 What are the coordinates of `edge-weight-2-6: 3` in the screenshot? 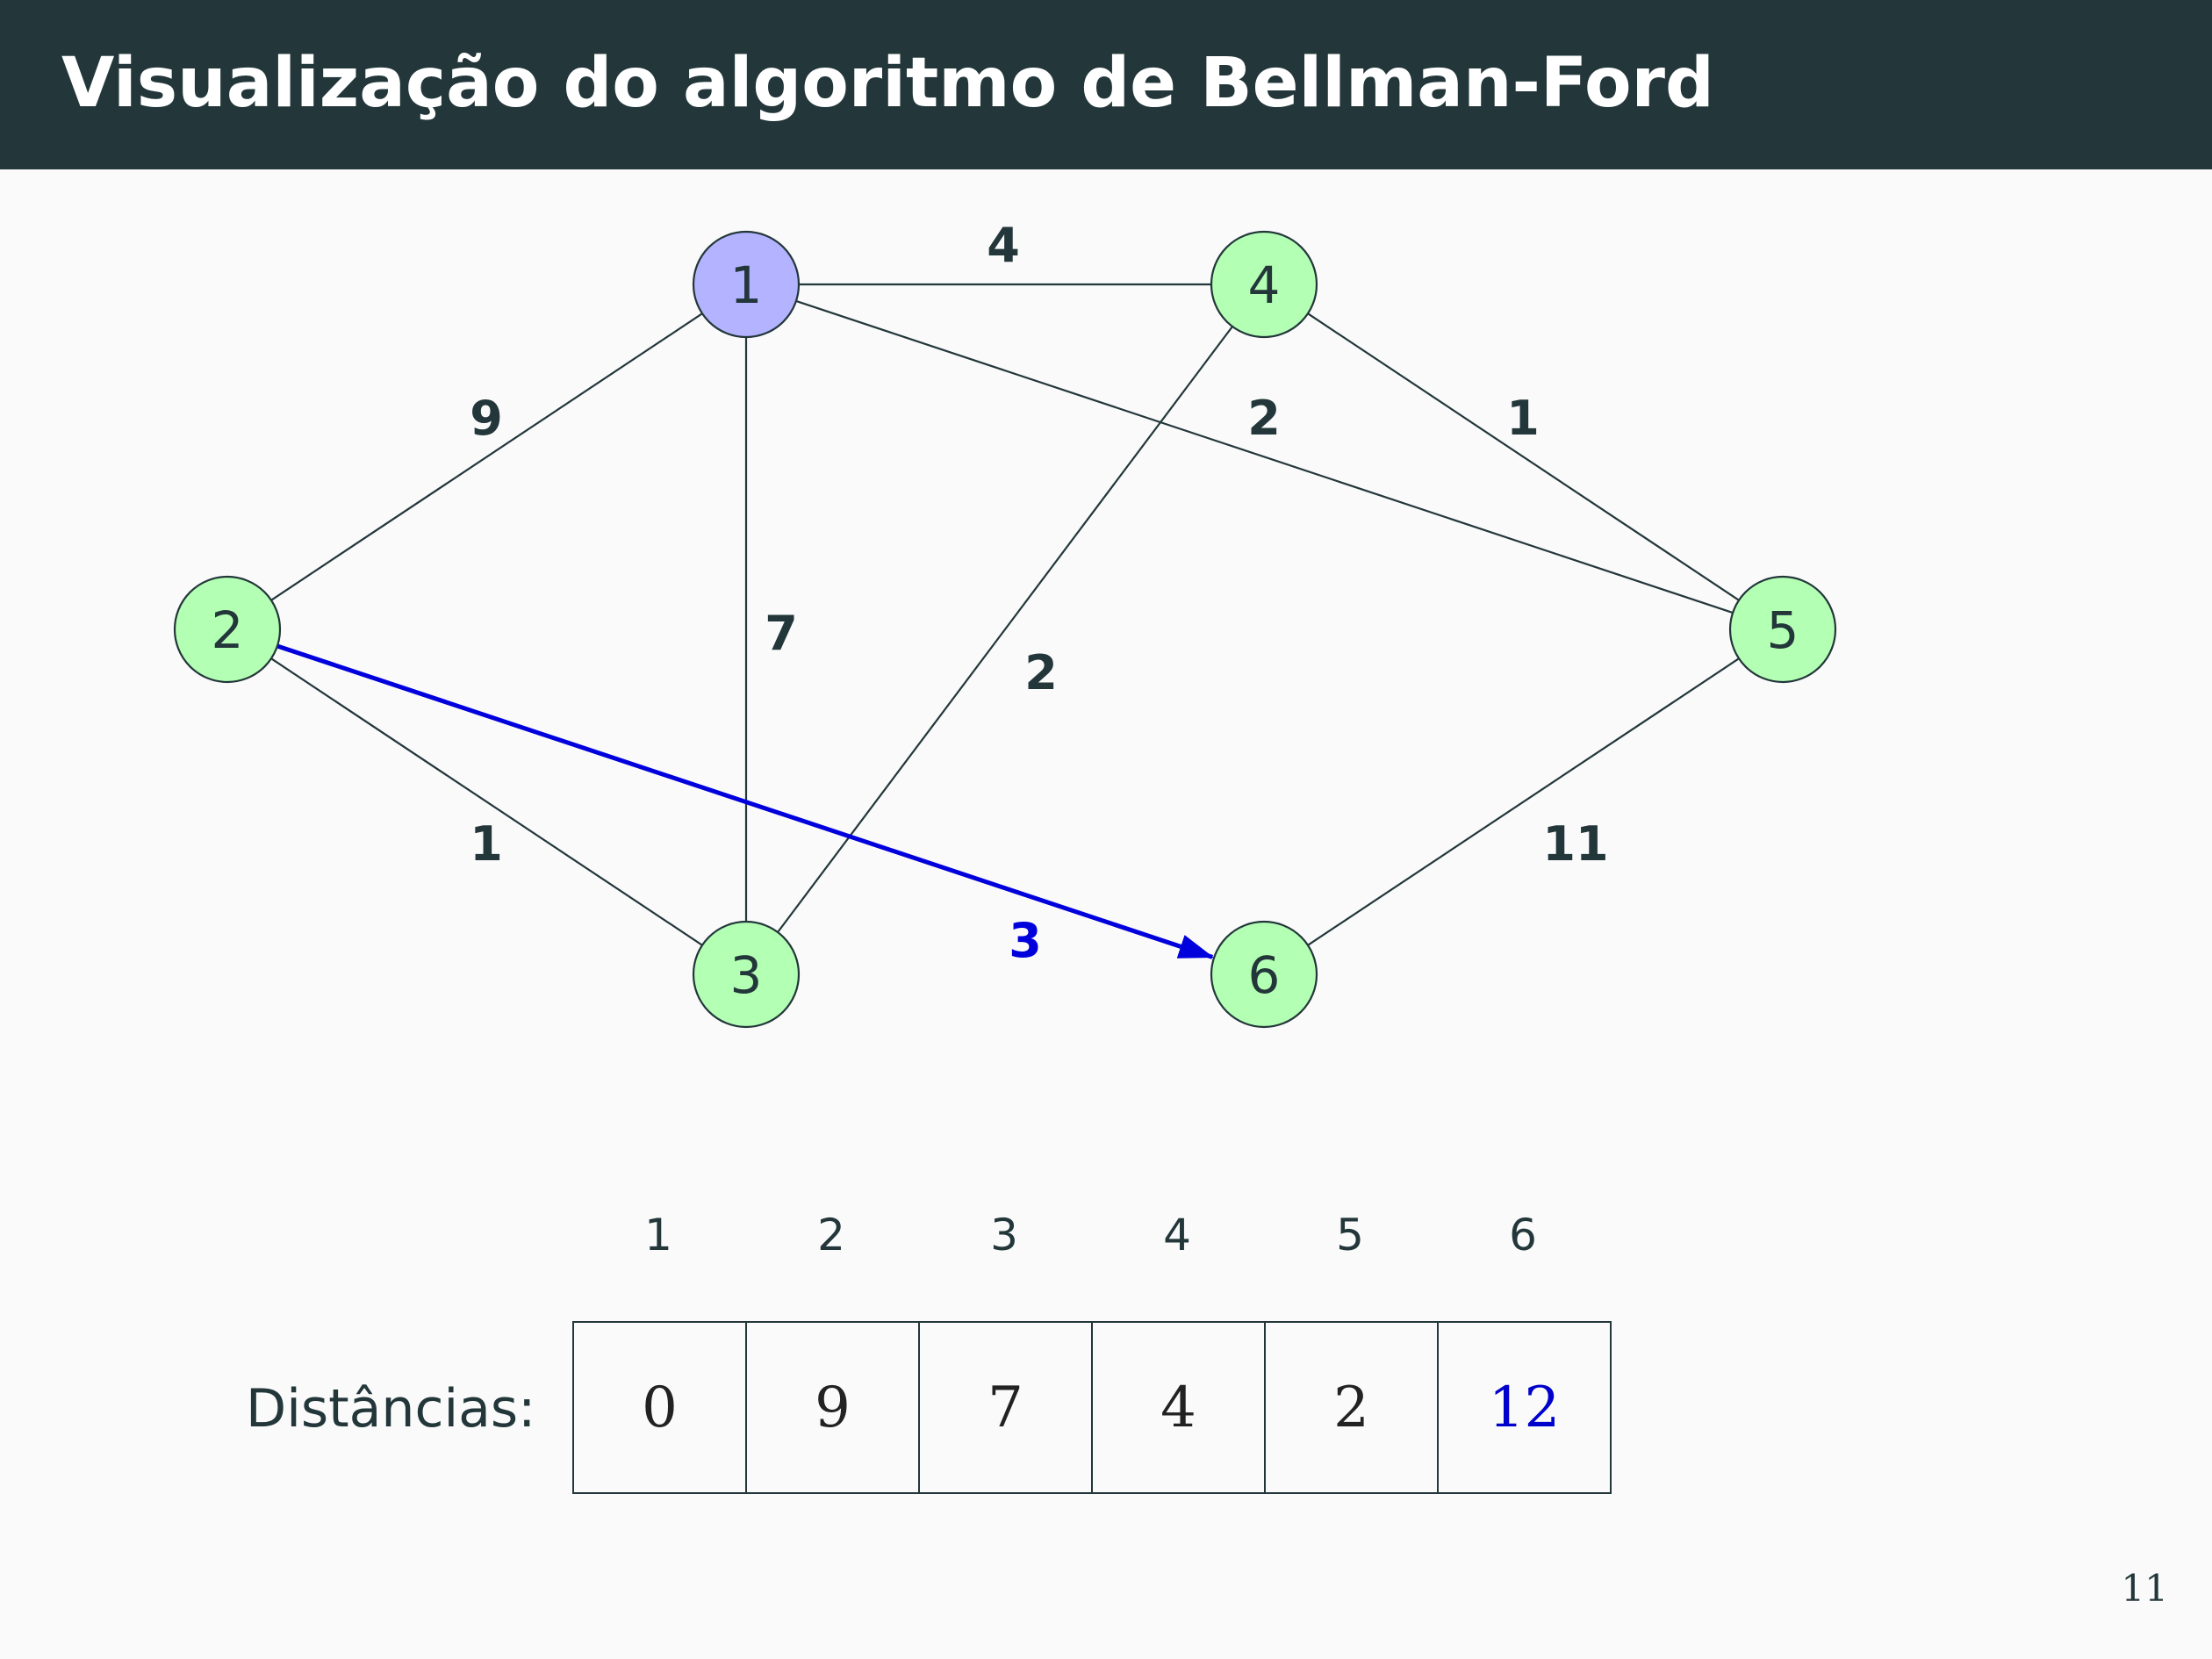 It's located at (1026, 941).